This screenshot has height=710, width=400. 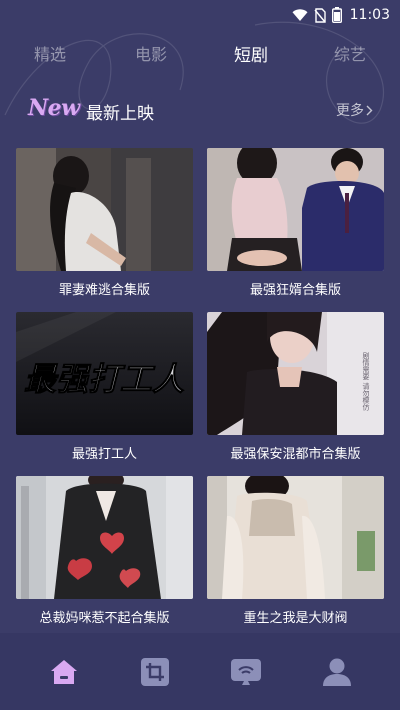 I want to click on profile-icon, so click(x=336, y=672).